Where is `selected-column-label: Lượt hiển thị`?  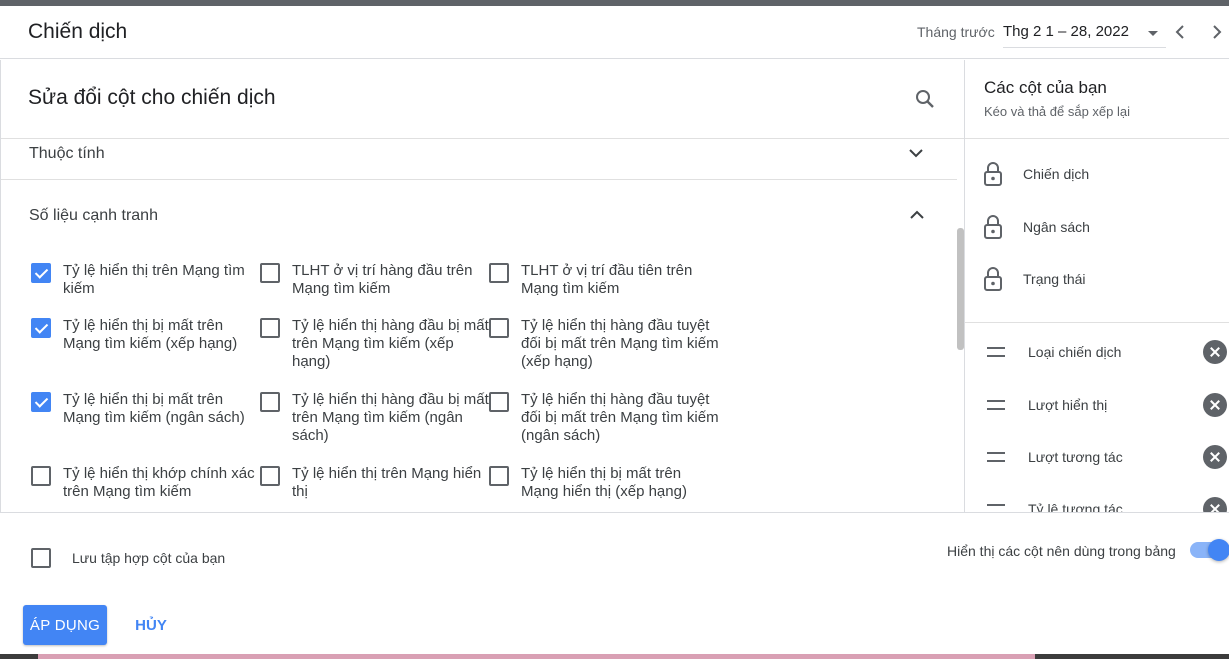
selected-column-label: Lượt hiển thị is located at coordinates (1068, 405).